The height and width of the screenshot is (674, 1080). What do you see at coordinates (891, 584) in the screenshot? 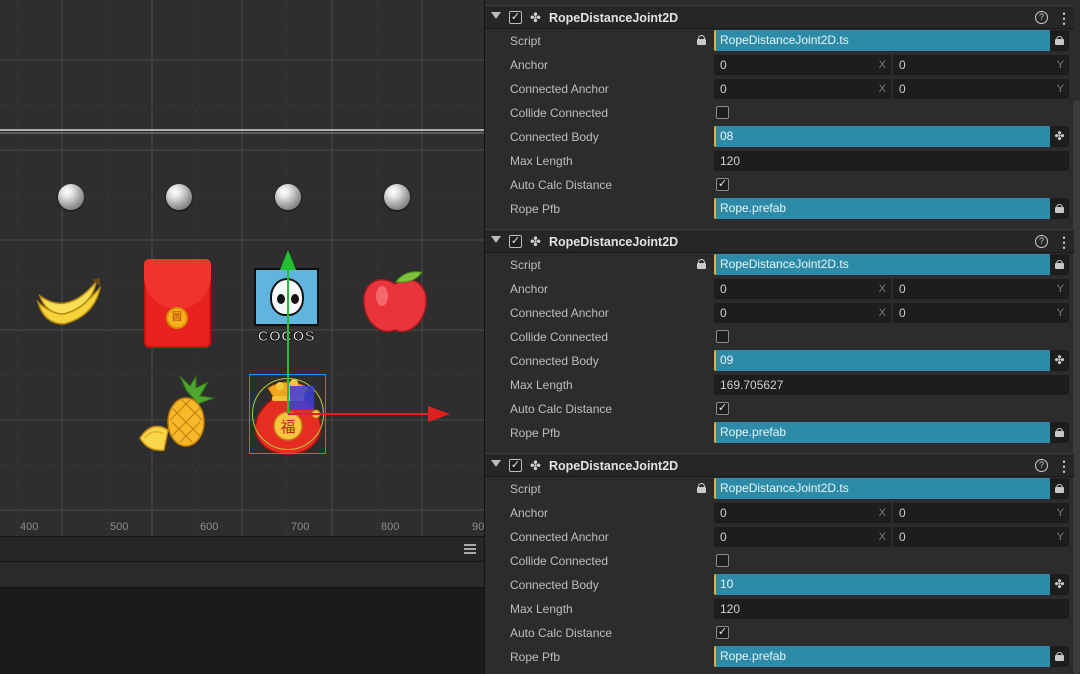
I see `connected-body-field: 10 ✤` at bounding box center [891, 584].